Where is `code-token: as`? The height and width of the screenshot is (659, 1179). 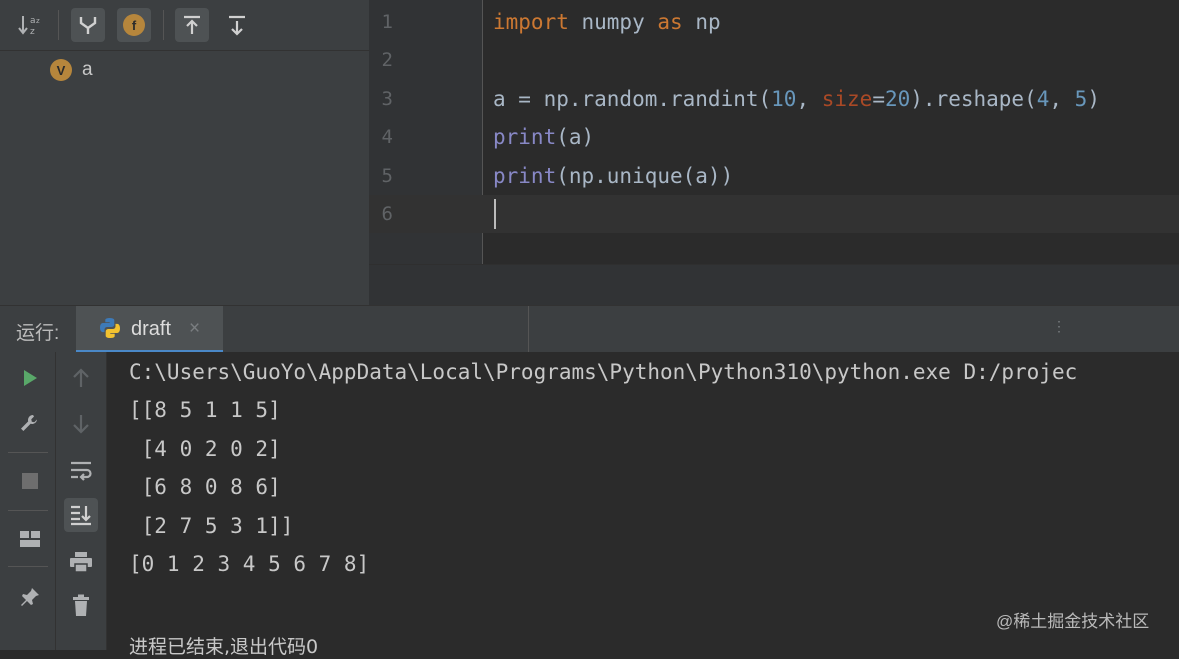
code-token: as is located at coordinates (670, 22).